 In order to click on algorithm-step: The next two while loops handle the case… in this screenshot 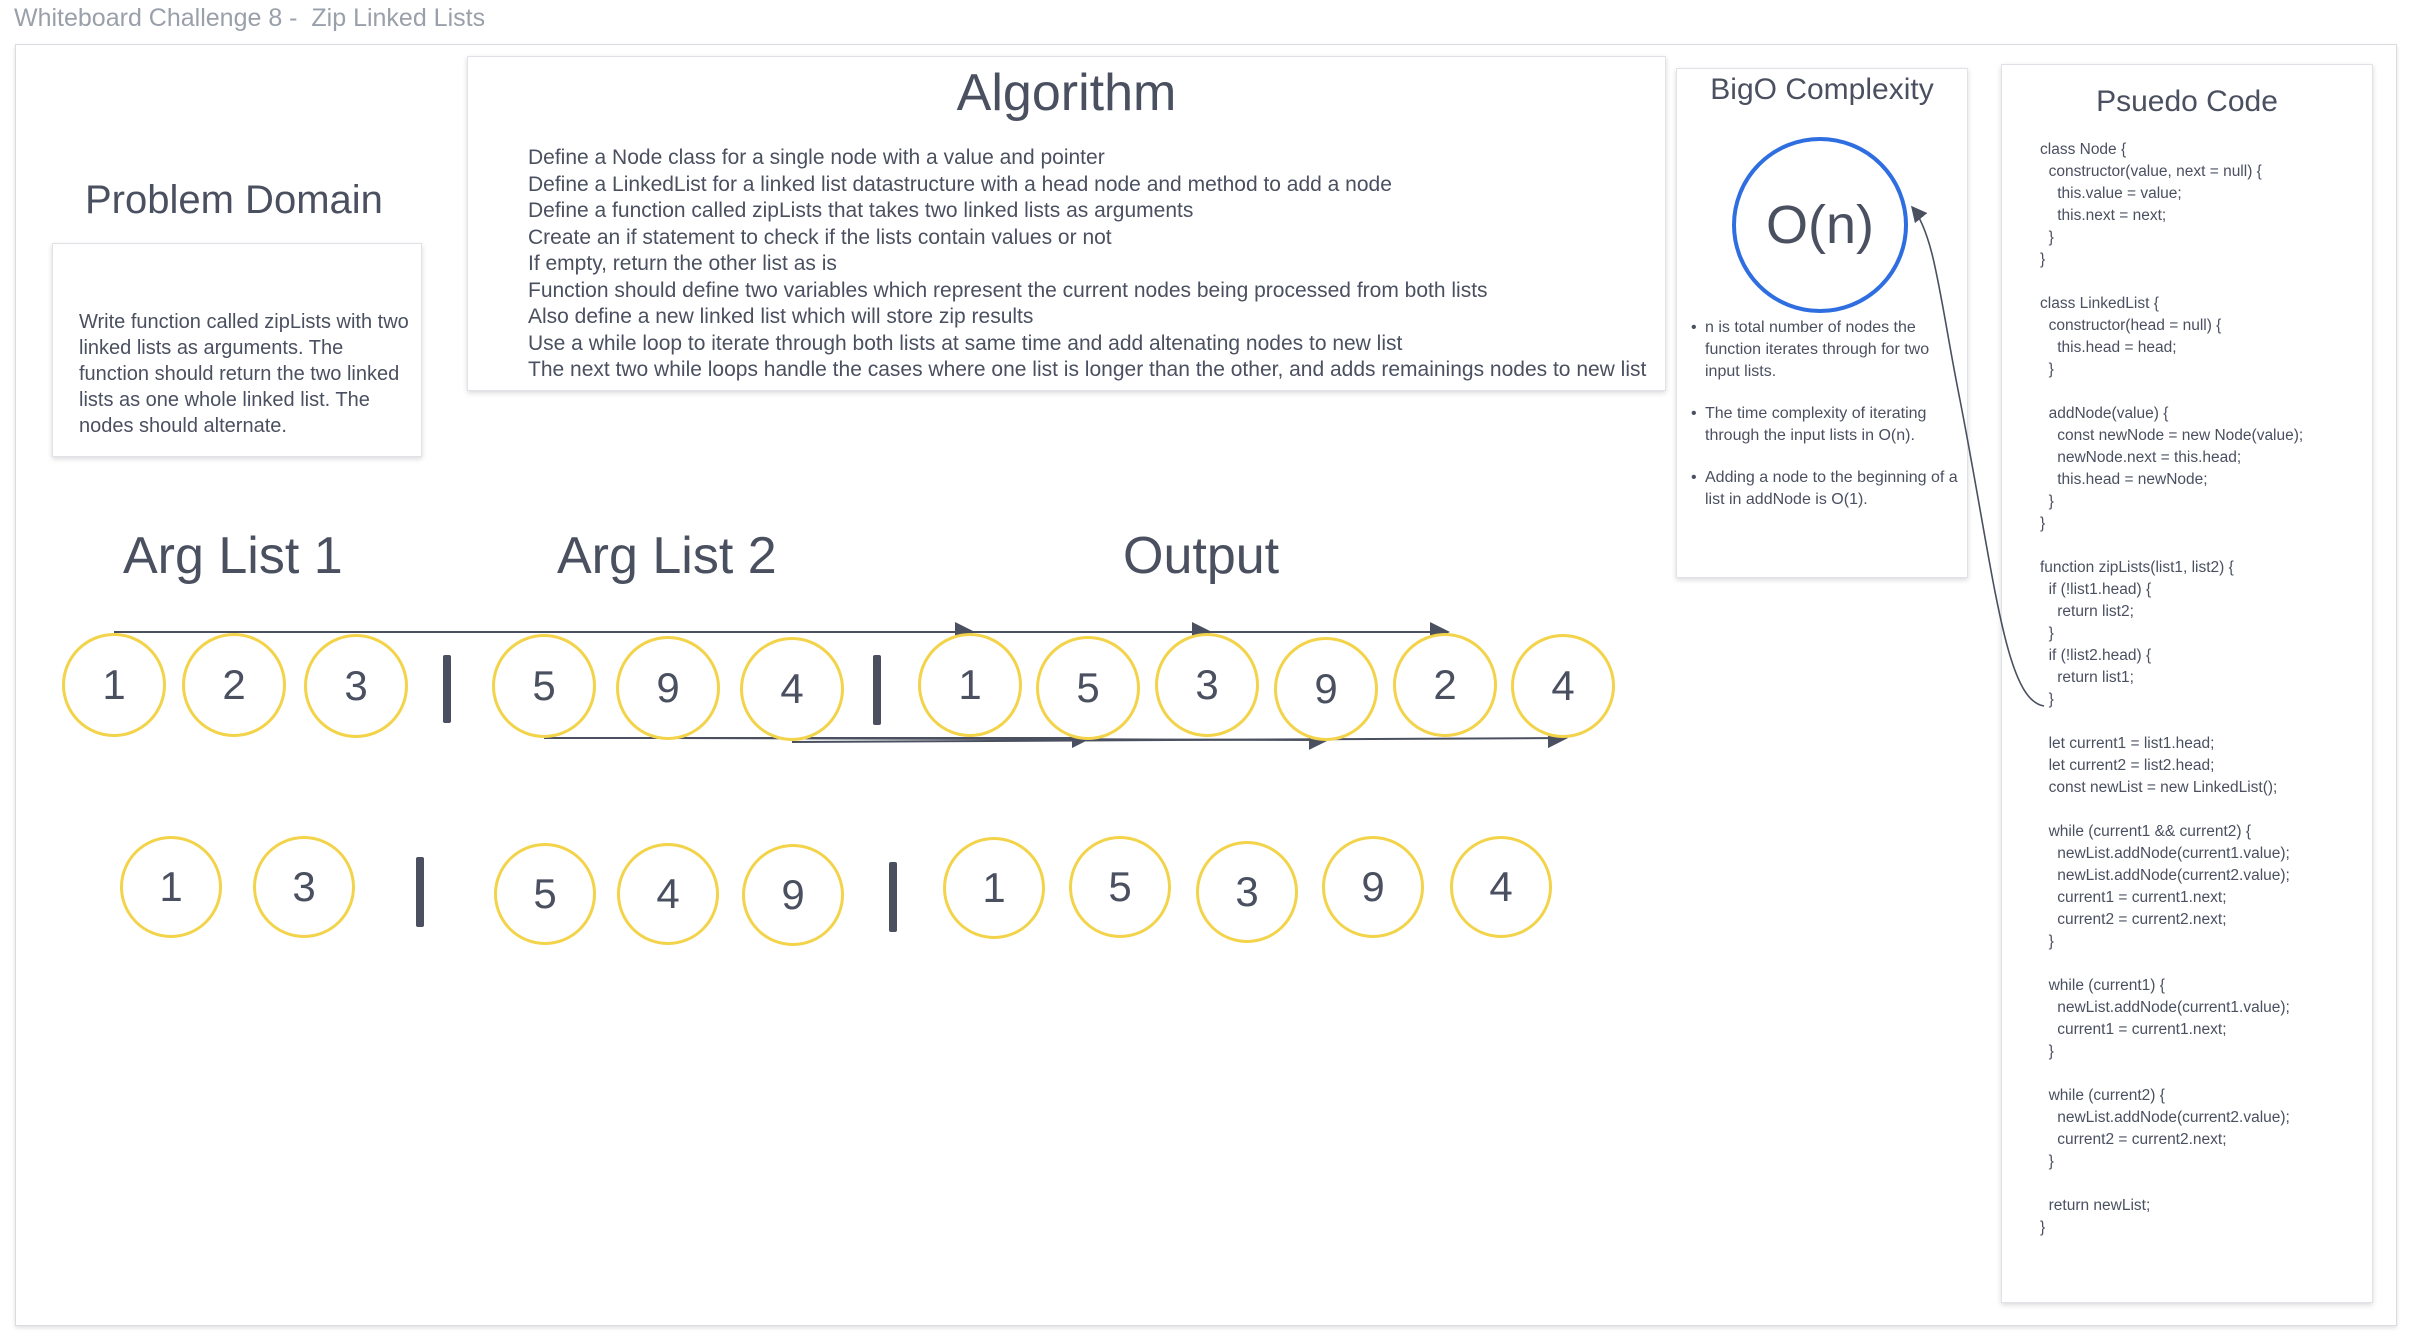, I will do `click(1087, 369)`.